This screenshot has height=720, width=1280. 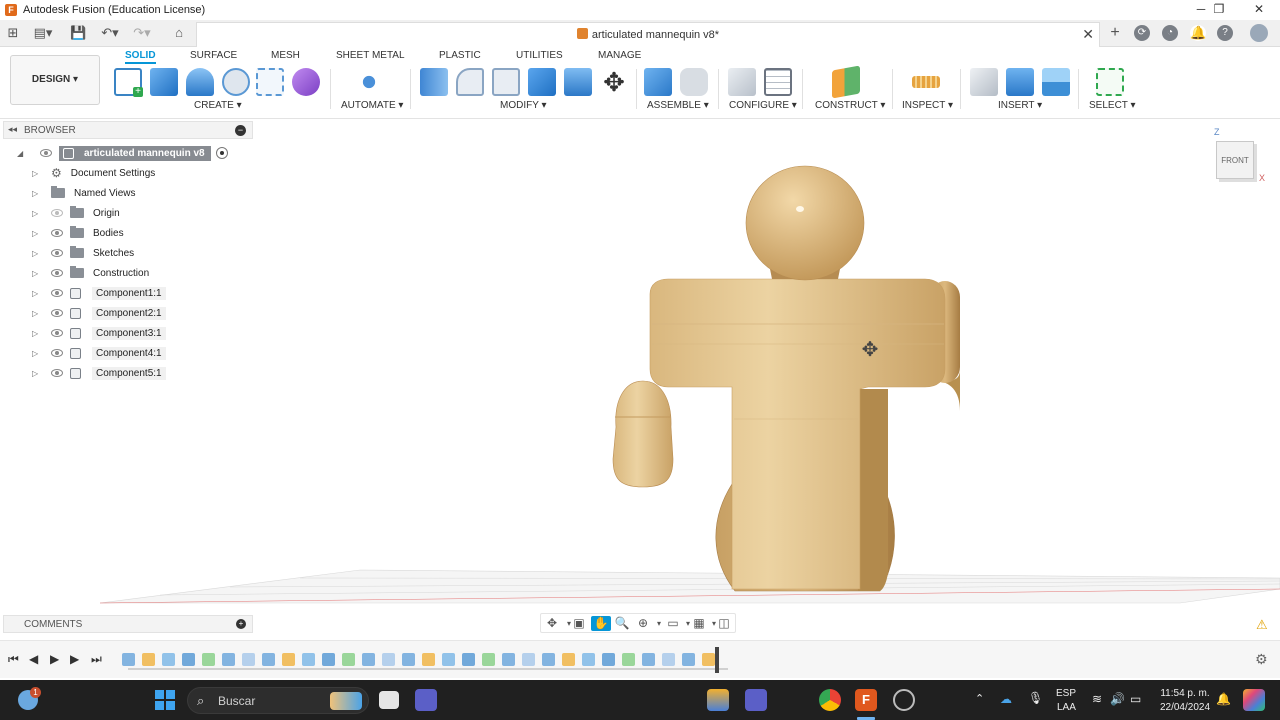 I want to click on timeline-marker, so click(x=717, y=660).